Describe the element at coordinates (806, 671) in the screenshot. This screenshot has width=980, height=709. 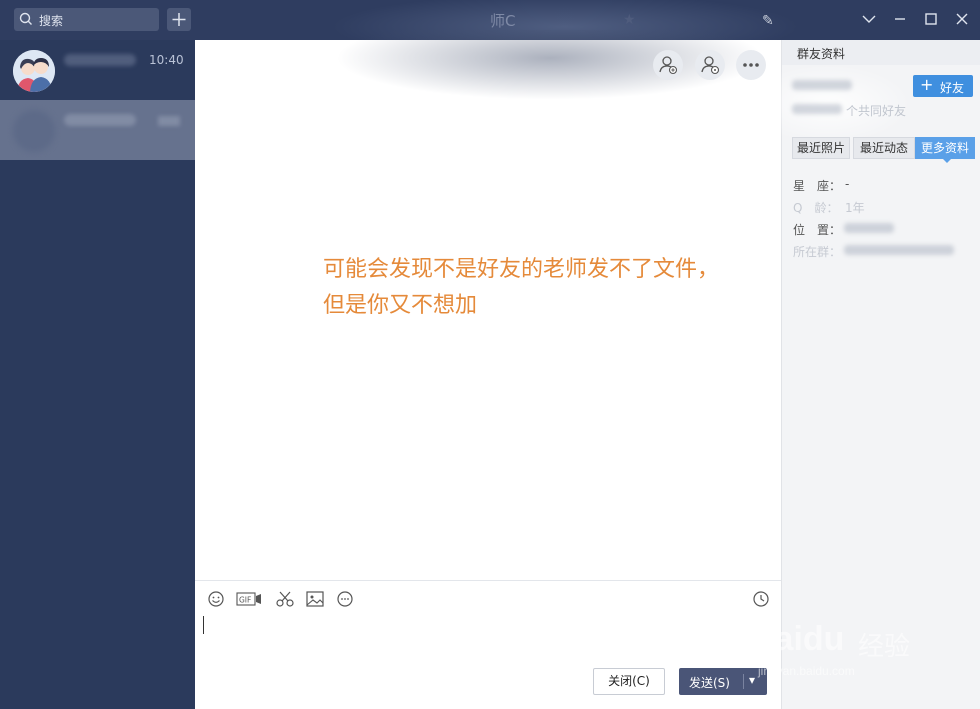
I see `watermark-url: jingyan.baidu.com` at that location.